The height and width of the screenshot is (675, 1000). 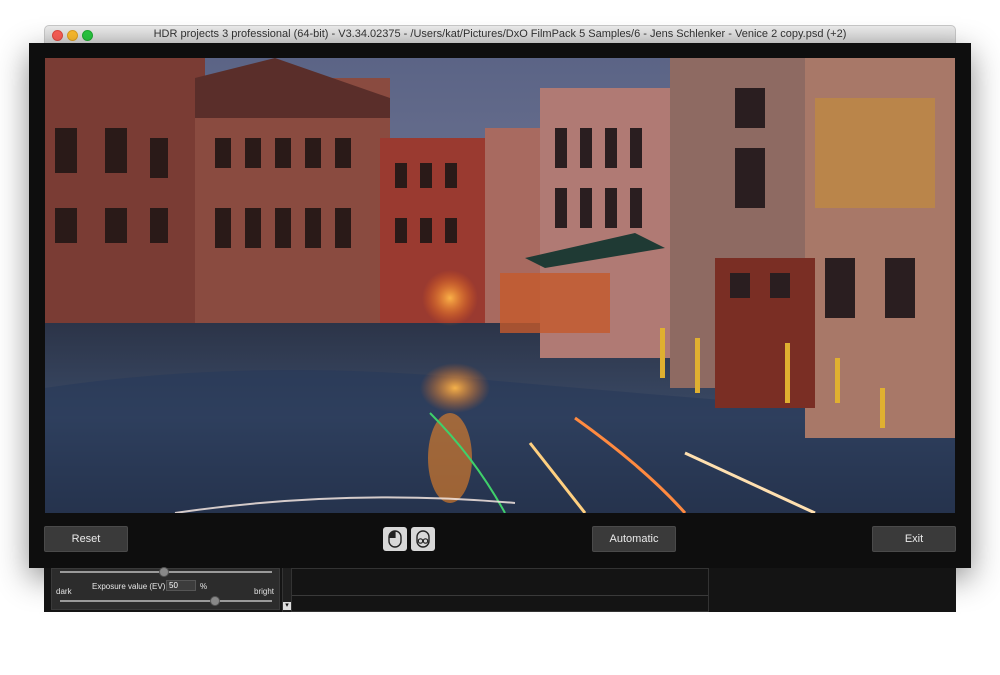 I want to click on compare-view-button, so click(x=395, y=539).